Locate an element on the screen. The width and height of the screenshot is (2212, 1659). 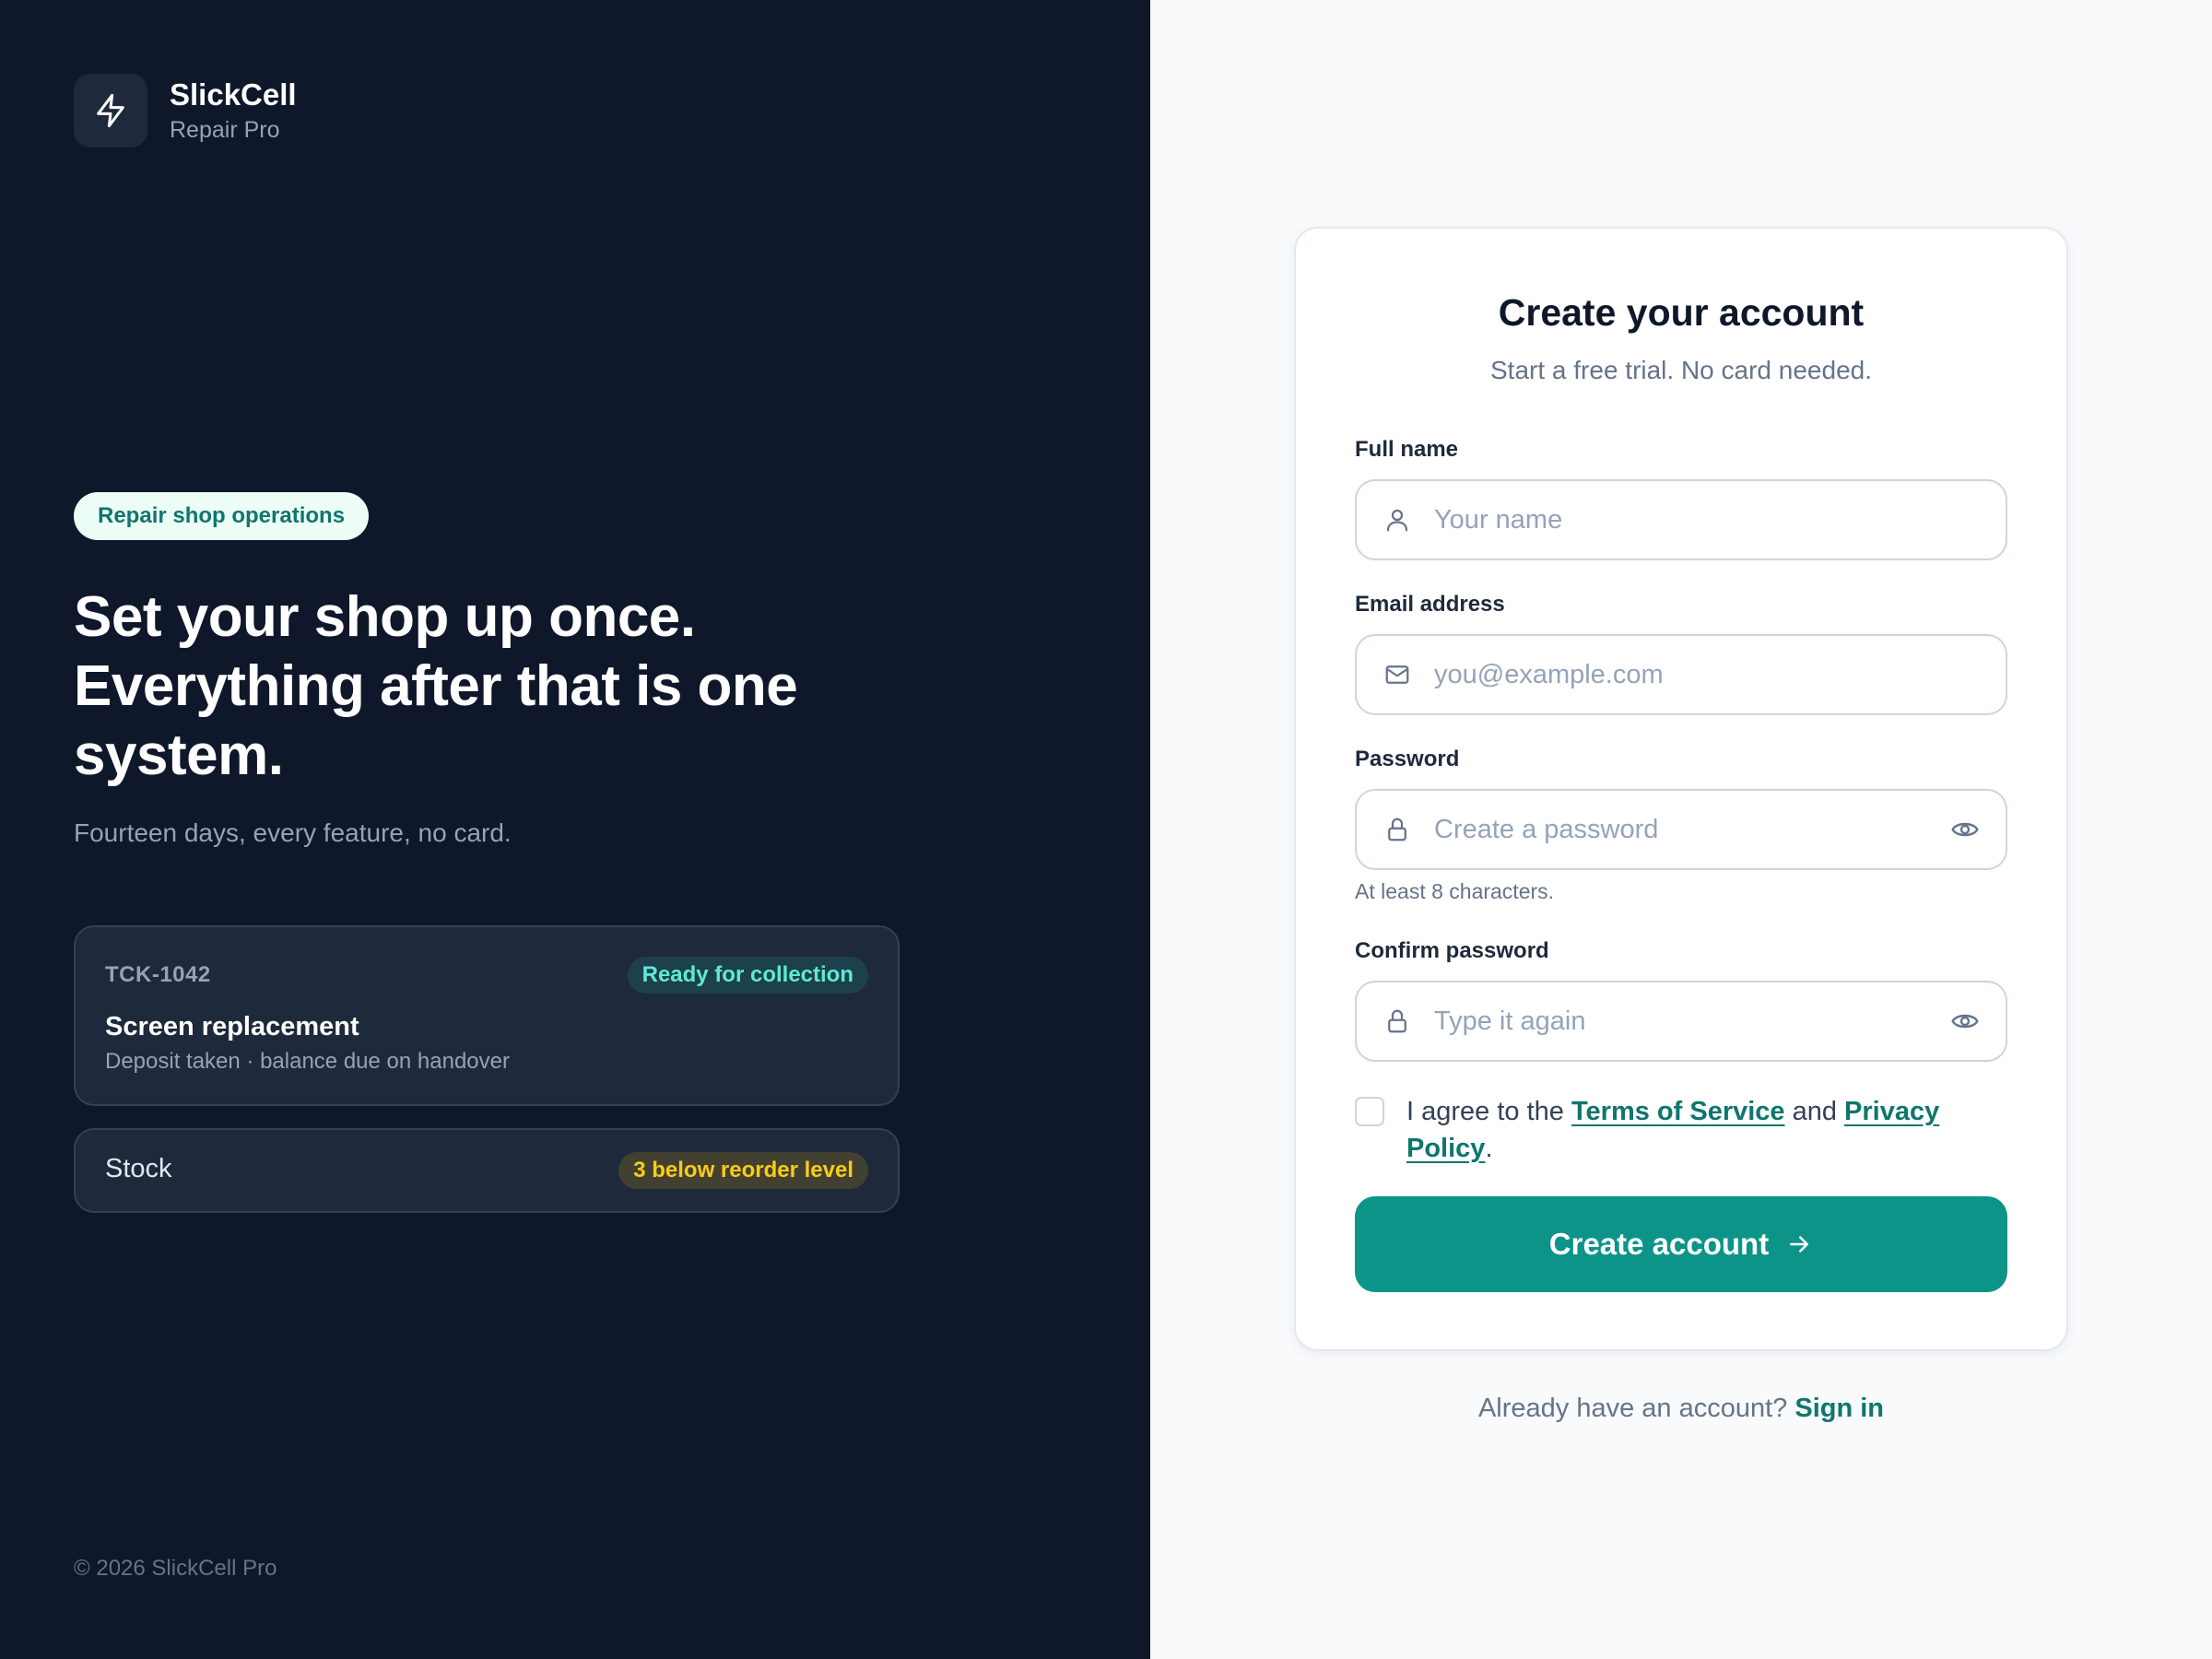
show-confirm-password-eye-icon is located at coordinates (1965, 1021).